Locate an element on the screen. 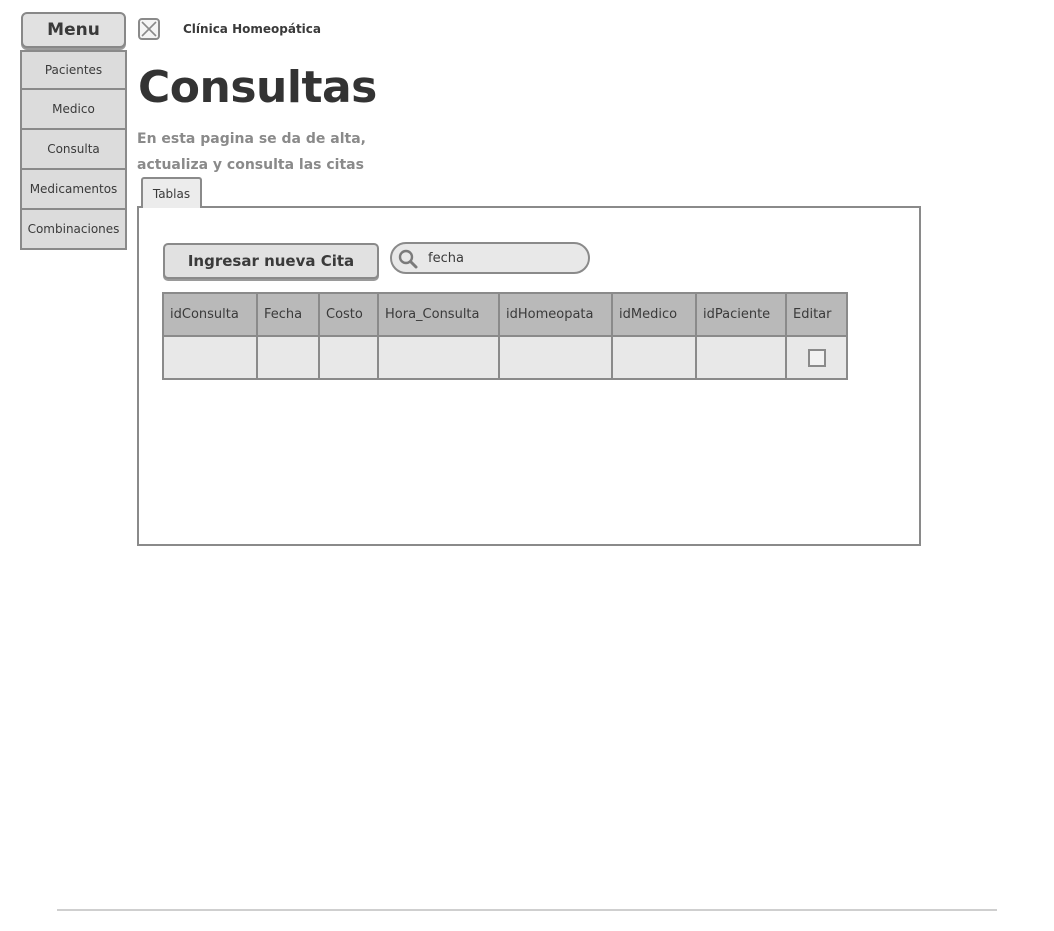 The width and height of the screenshot is (1054, 931). column-header-fecha: Fecha is located at coordinates (288, 314).